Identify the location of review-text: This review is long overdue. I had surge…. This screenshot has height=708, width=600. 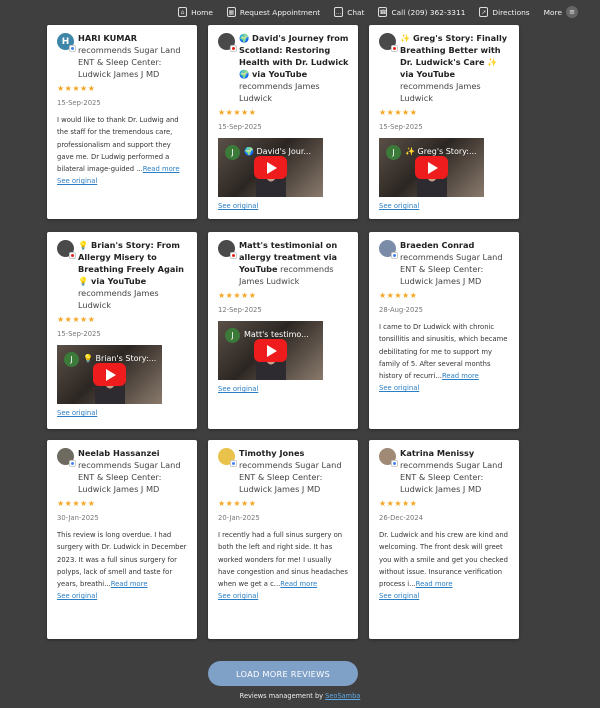
(123, 559).